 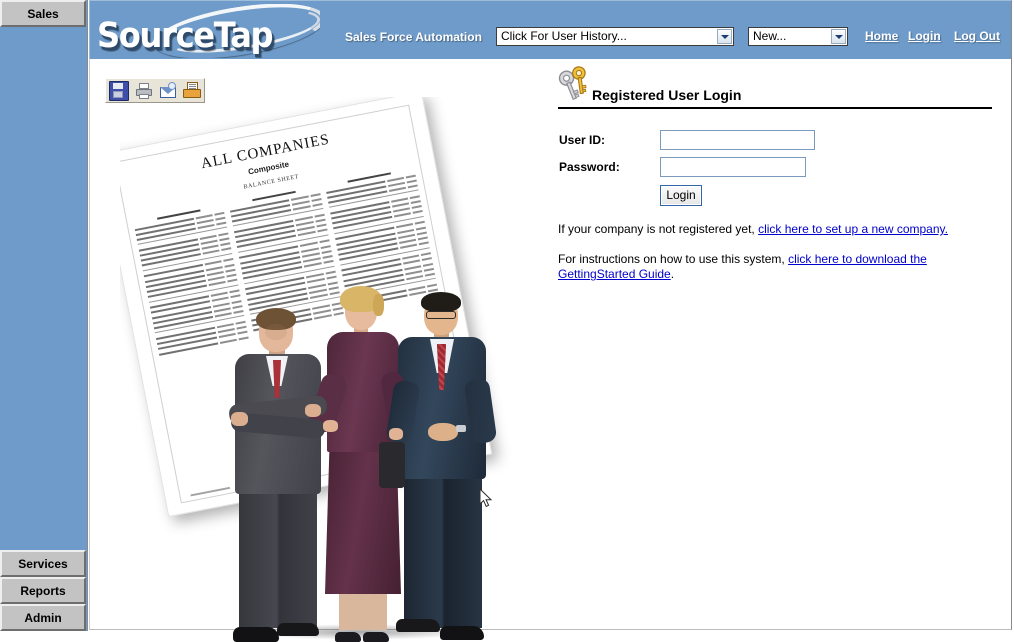 I want to click on left-sidebar: Sales Services Reports Admin, so click(x=44, y=315).